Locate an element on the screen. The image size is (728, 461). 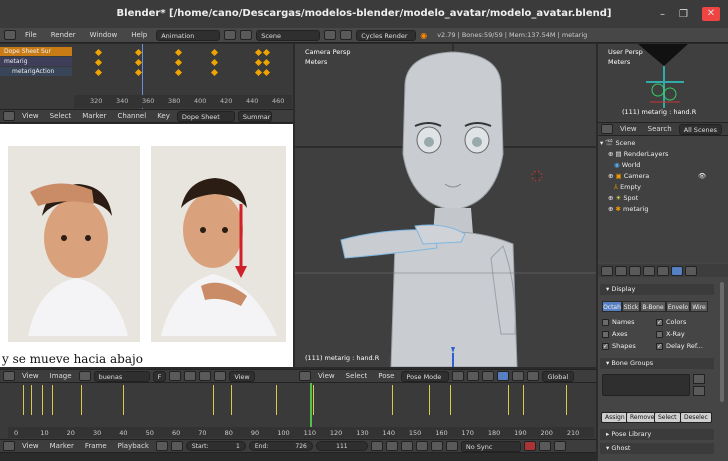
start-frame-field: Start: 1 is located at coordinates (215, 446).